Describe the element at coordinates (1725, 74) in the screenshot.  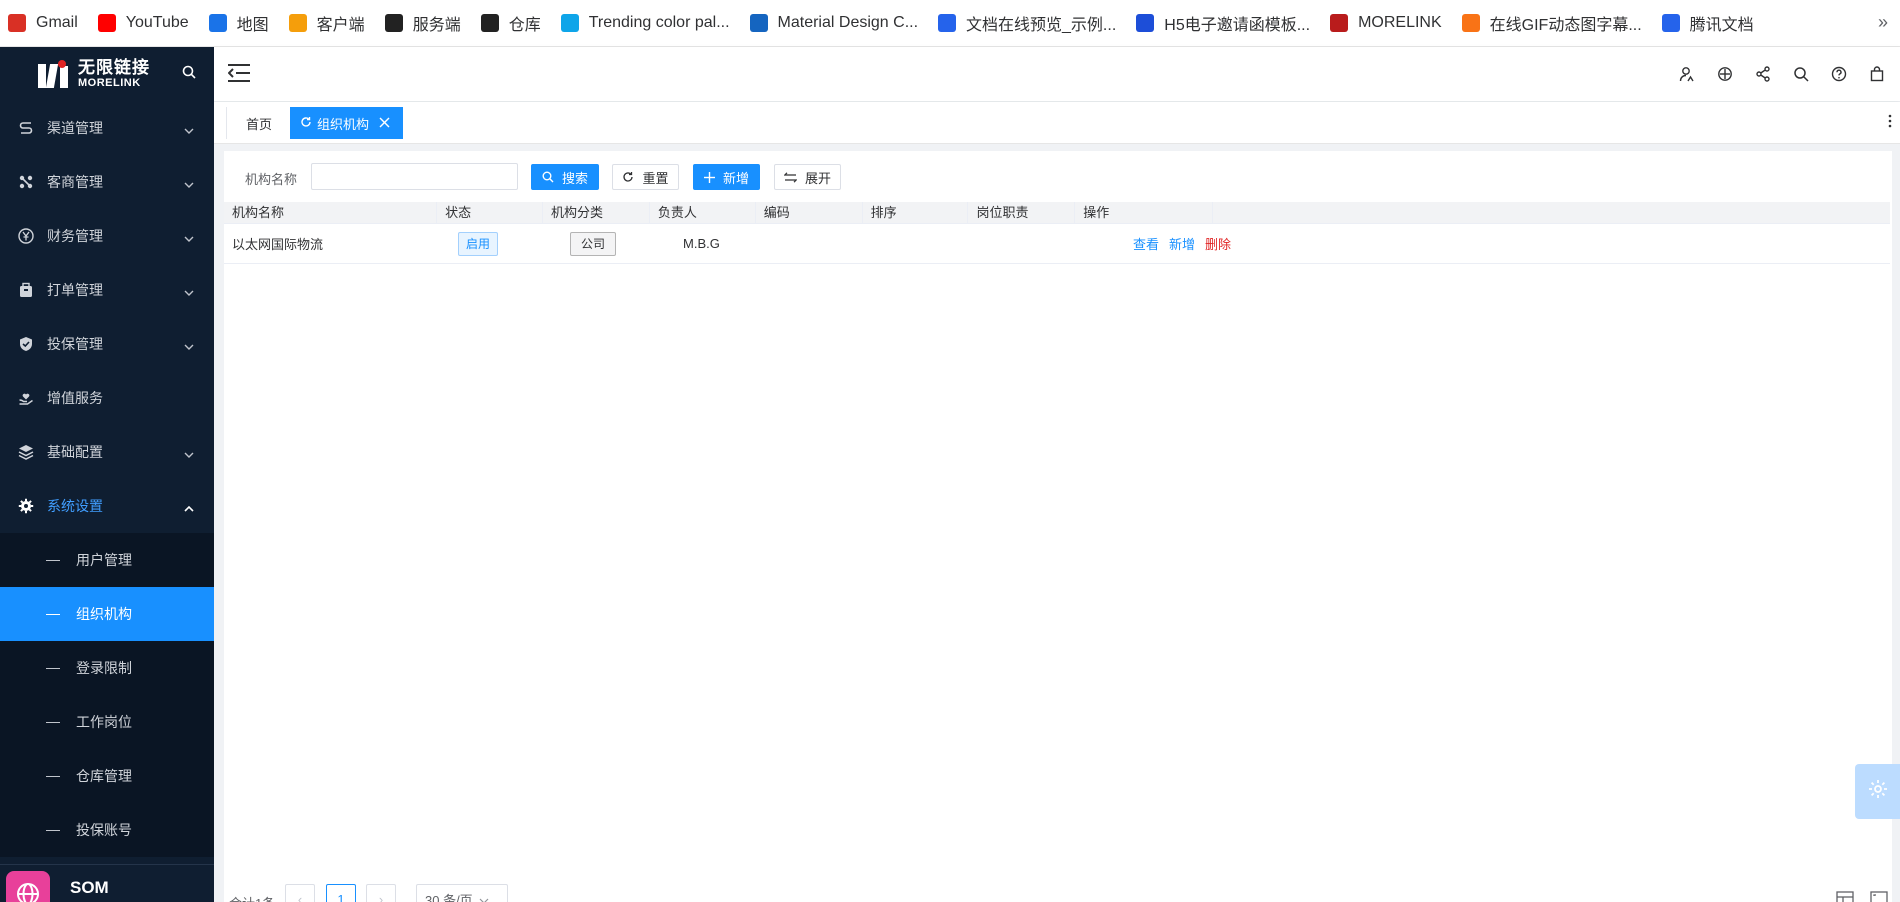
I see `crosshair-icon` at that location.